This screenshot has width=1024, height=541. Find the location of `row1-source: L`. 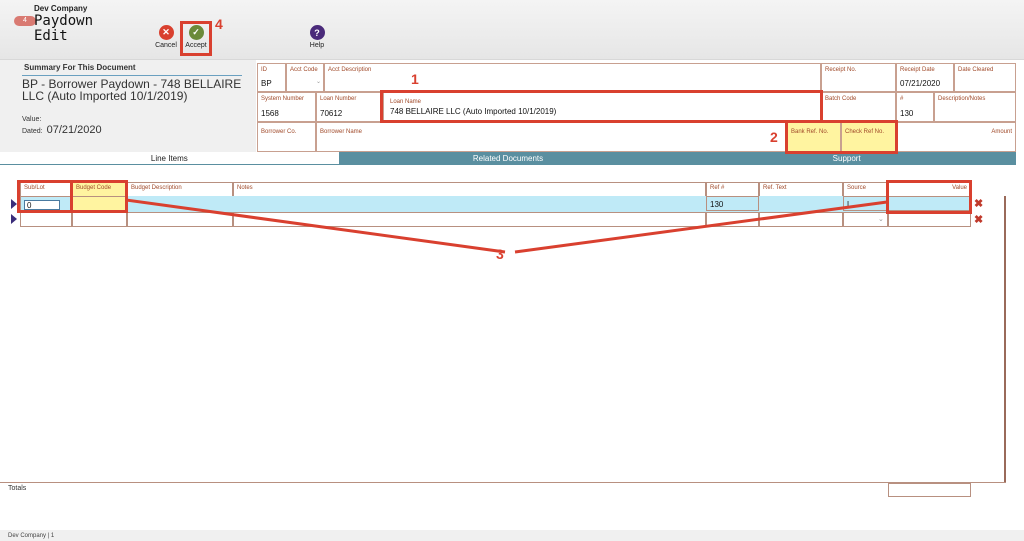

row1-source: L is located at coordinates (865, 203).